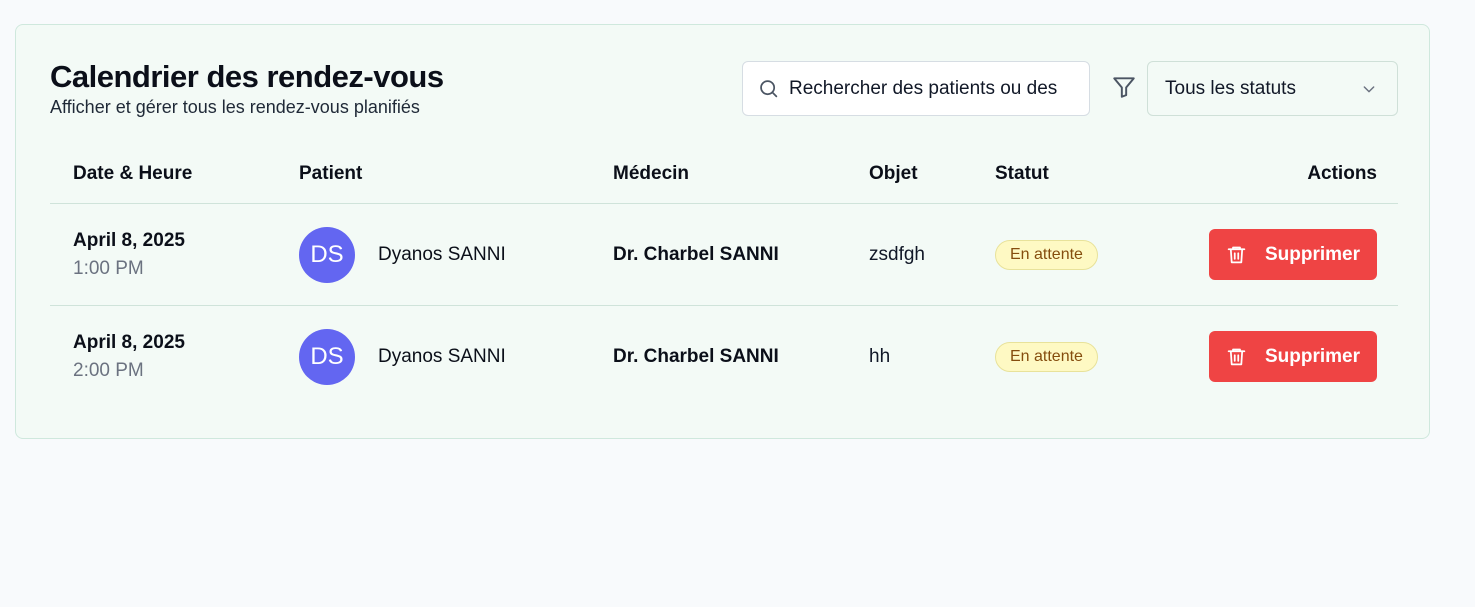 This screenshot has height=607, width=1475. I want to click on appointment-time: 1:00 PM, so click(108, 268).